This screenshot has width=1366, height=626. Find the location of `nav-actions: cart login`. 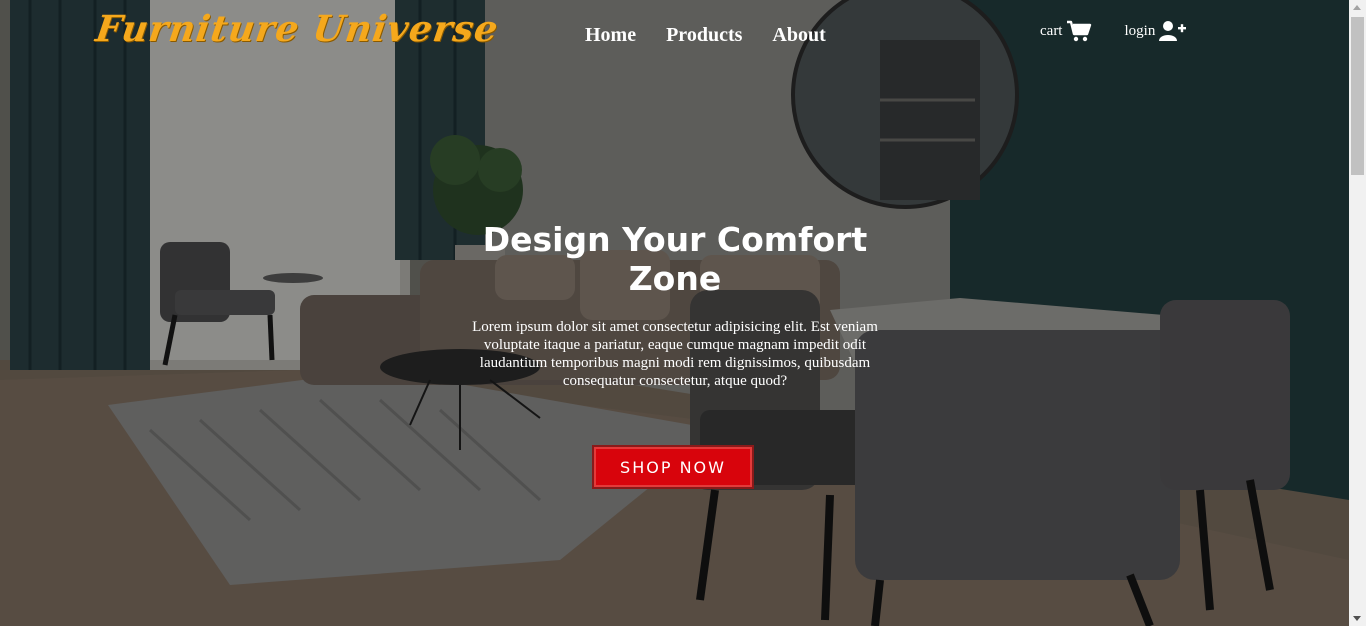

nav-actions: cart login is located at coordinates (1129, 31).